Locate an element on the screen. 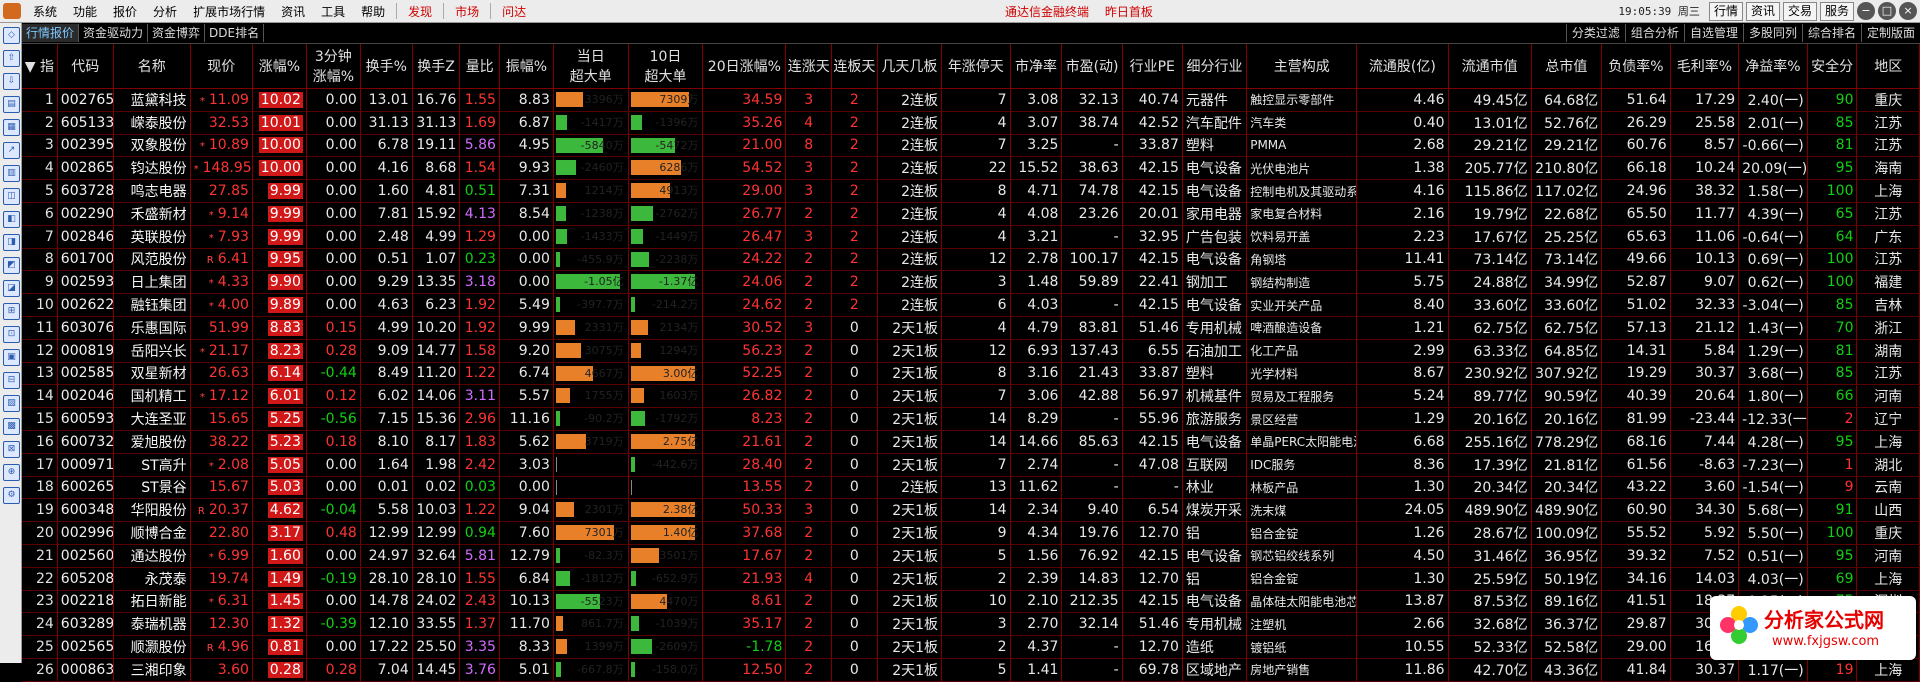  menu-item-1: 功能 is located at coordinates (85, 11).